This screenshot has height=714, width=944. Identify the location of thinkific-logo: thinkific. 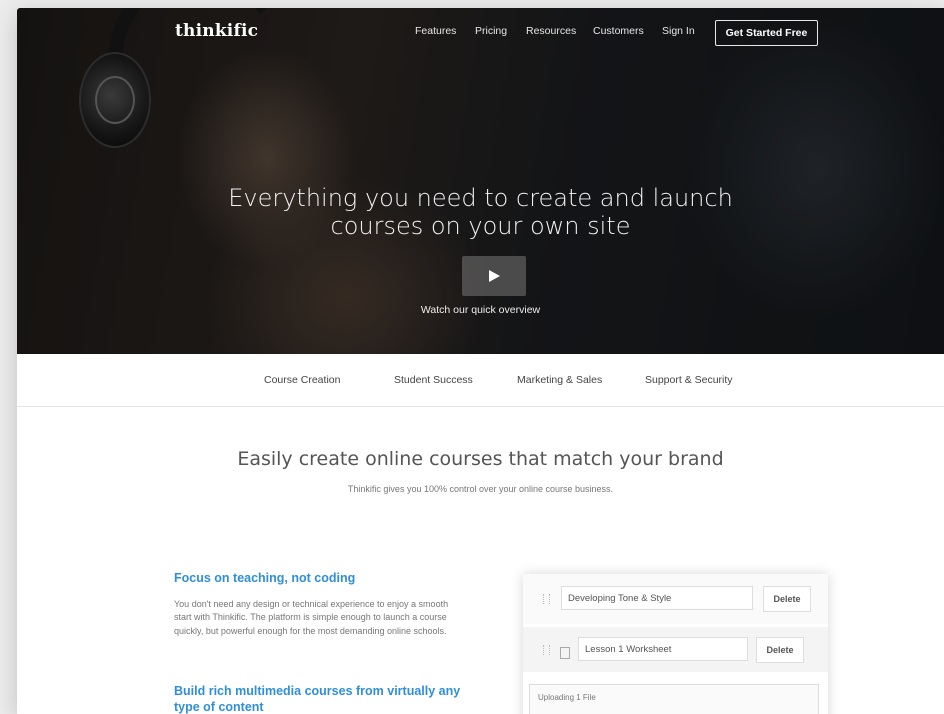
(216, 31).